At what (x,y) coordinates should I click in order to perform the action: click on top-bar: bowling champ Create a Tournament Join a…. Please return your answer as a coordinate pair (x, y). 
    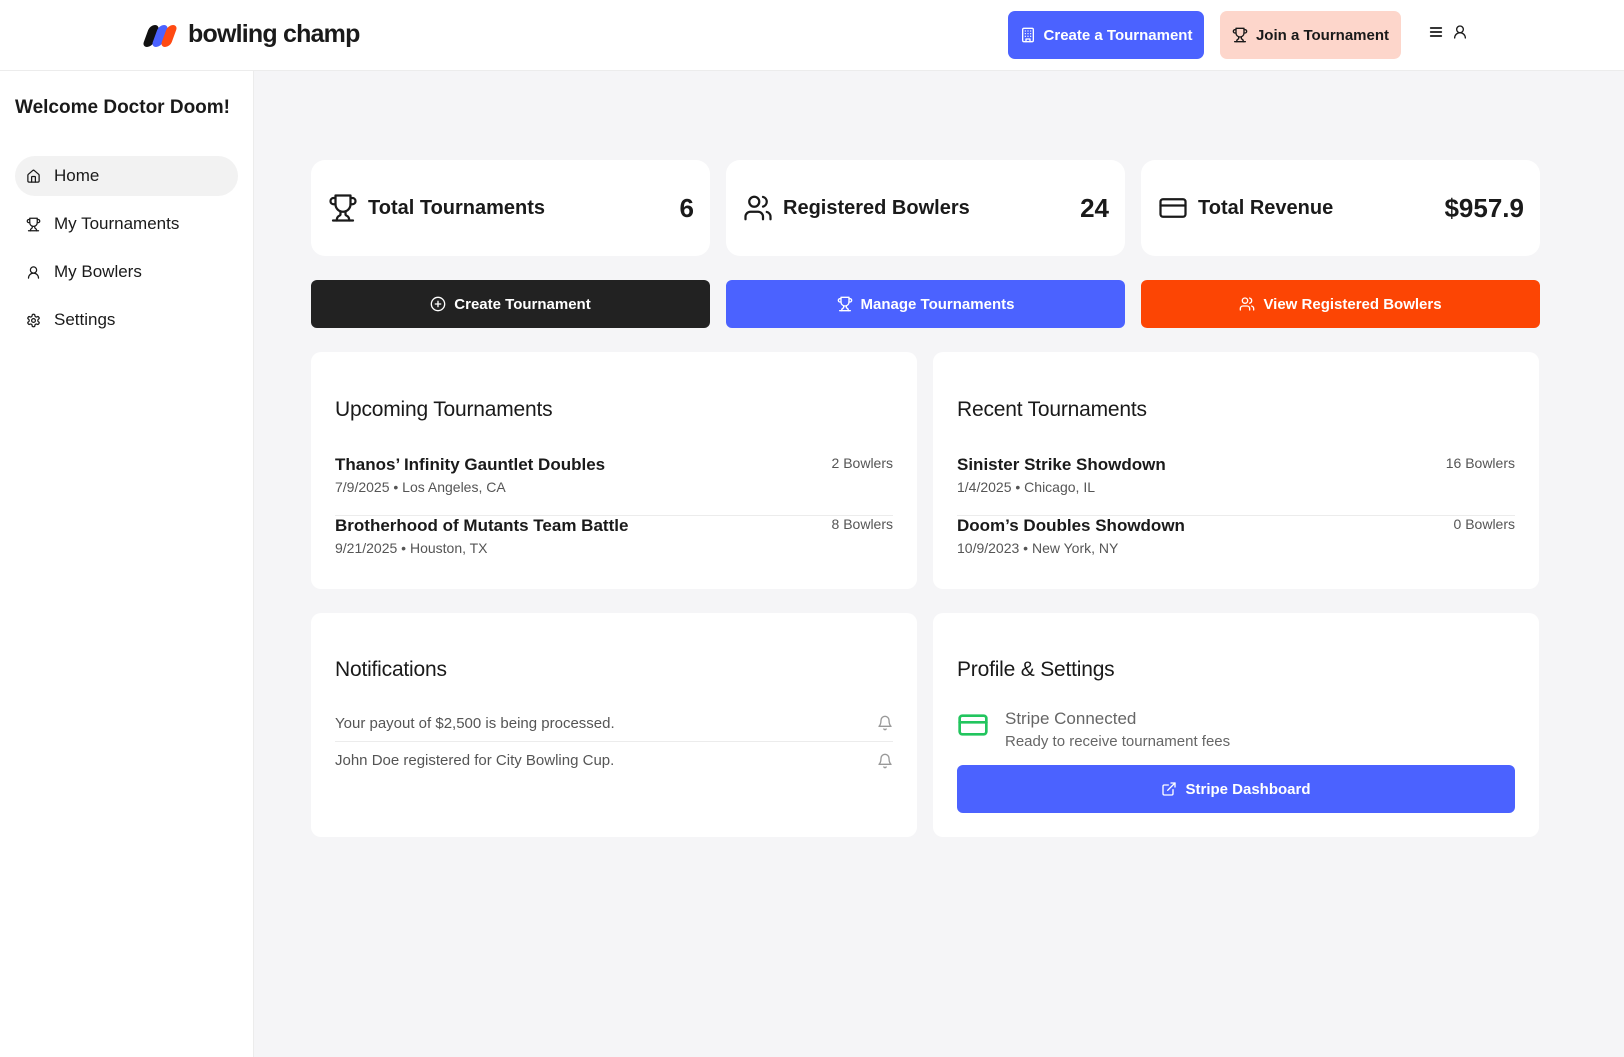
    Looking at the image, I should click on (812, 35).